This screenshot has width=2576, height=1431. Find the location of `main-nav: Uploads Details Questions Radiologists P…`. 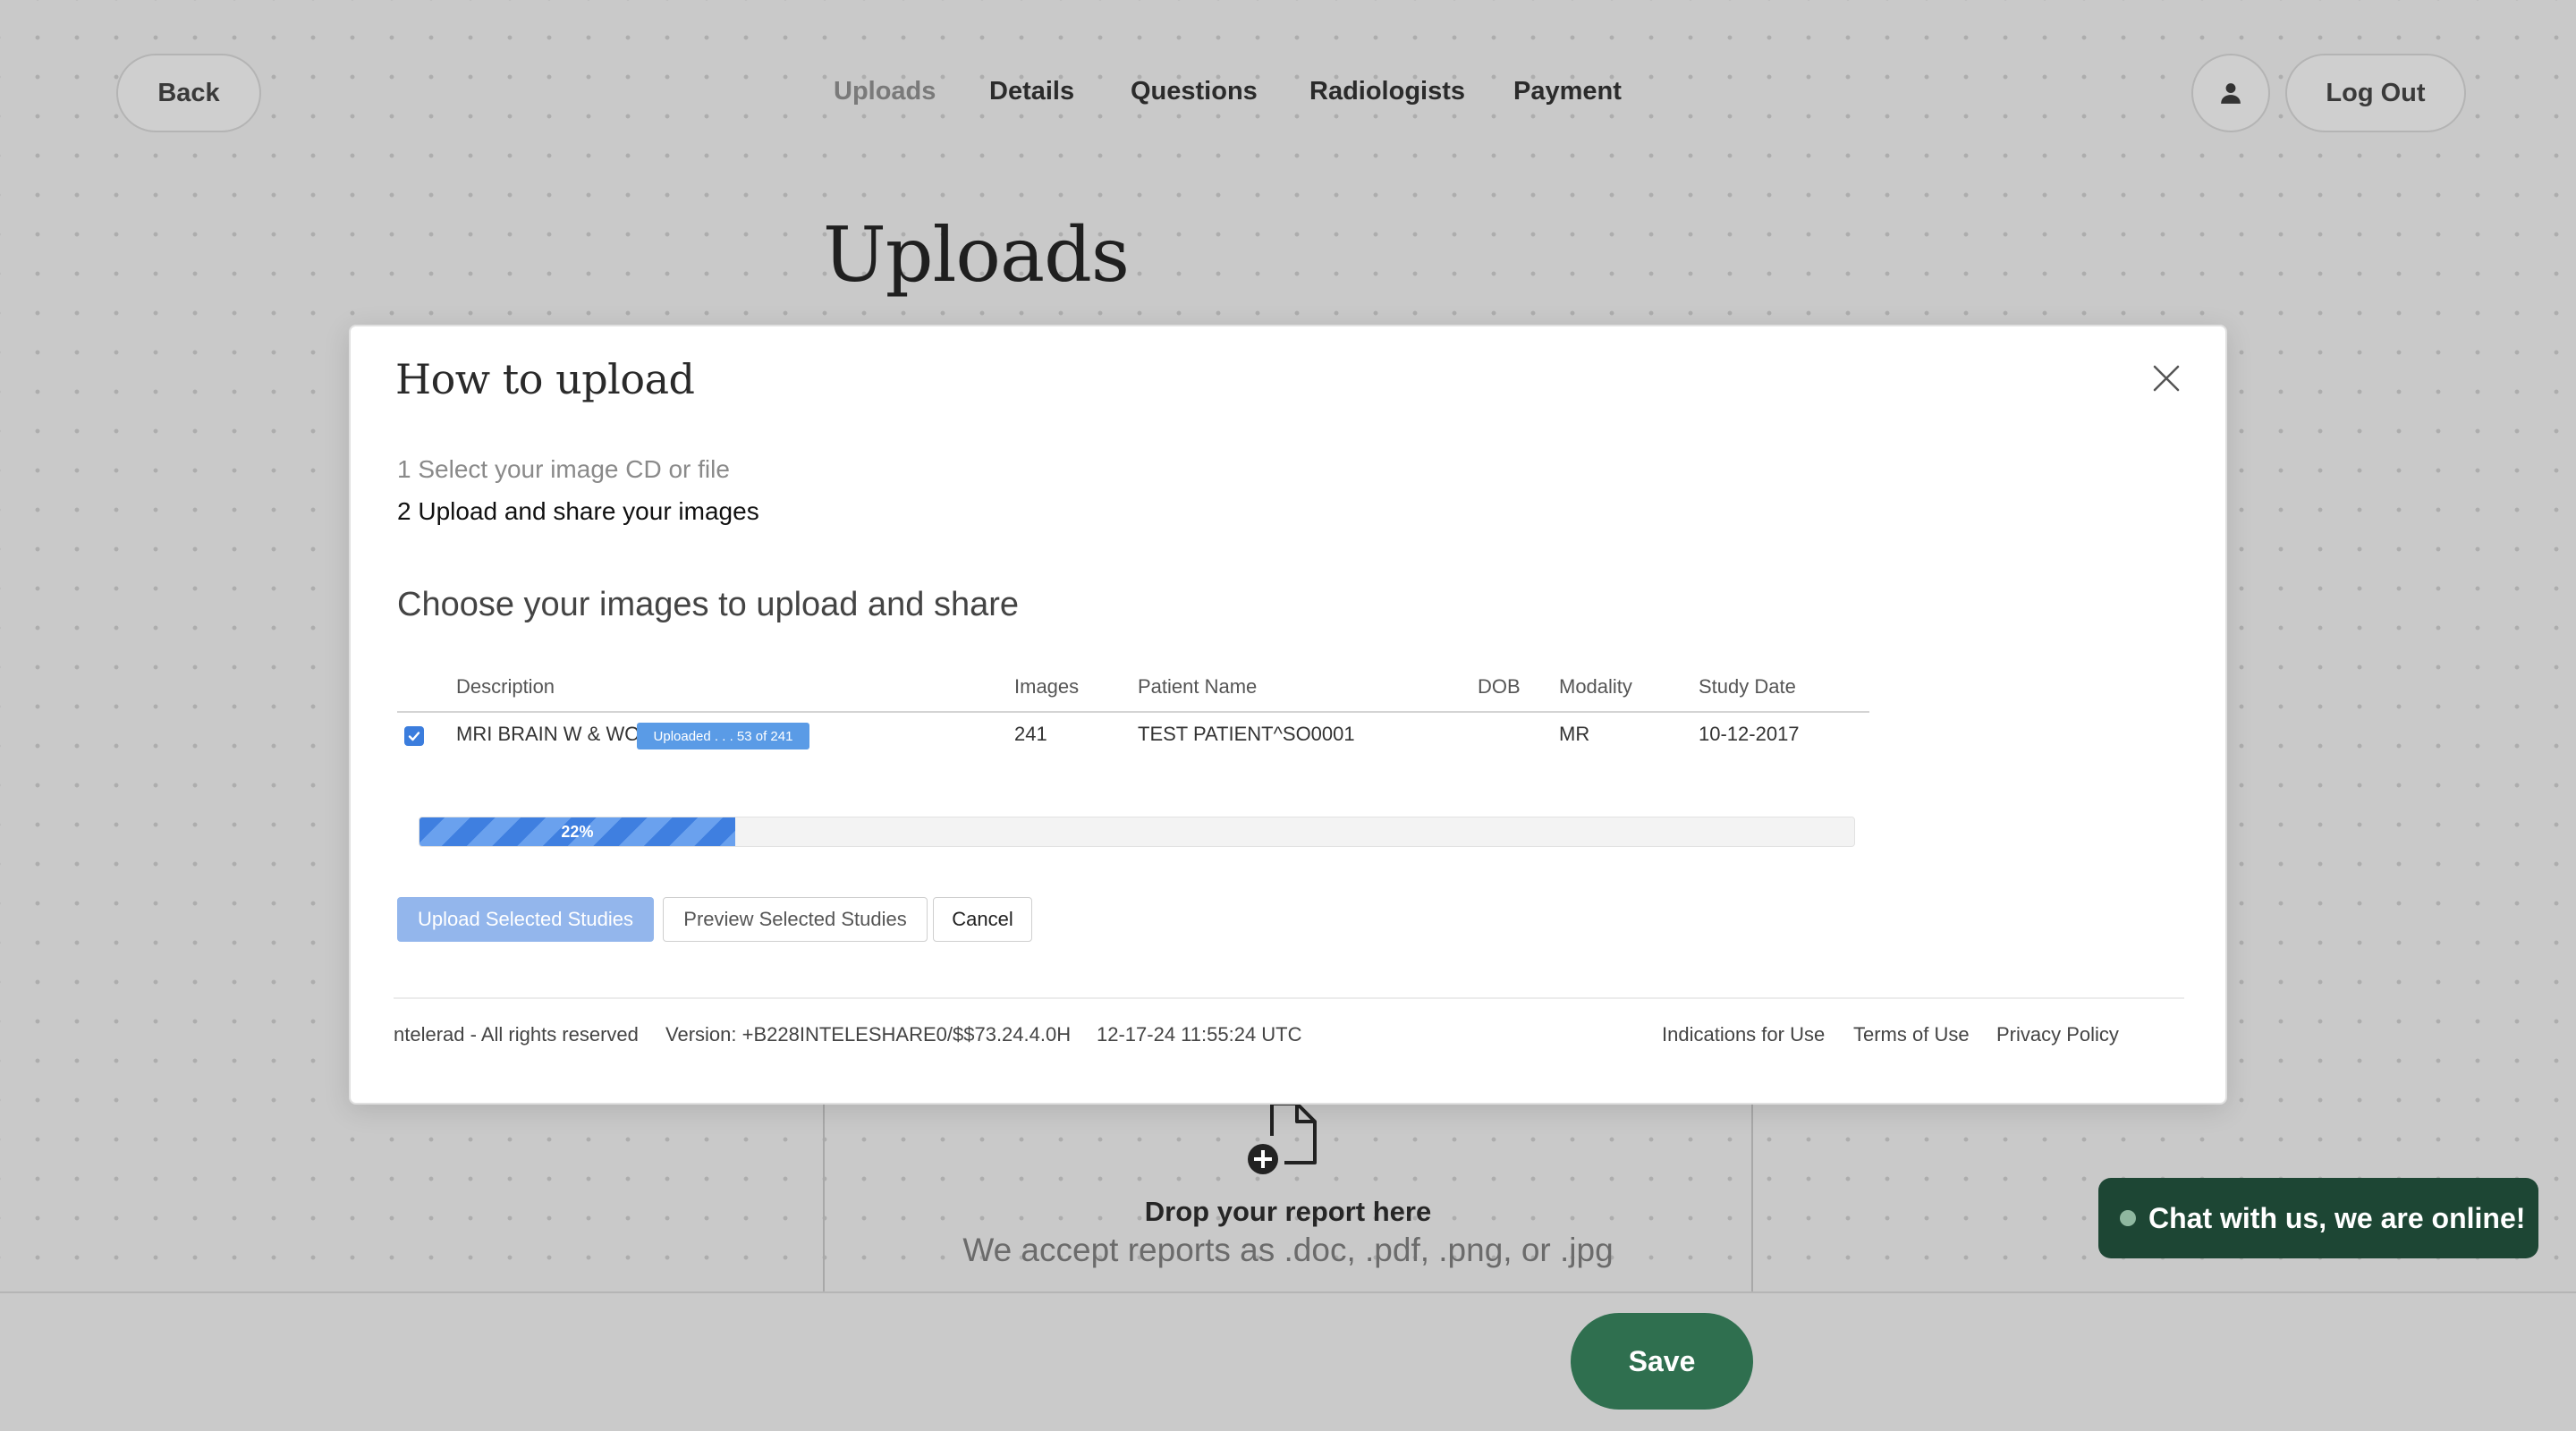

main-nav: Uploads Details Questions Radiologists P… is located at coordinates (1288, 95).